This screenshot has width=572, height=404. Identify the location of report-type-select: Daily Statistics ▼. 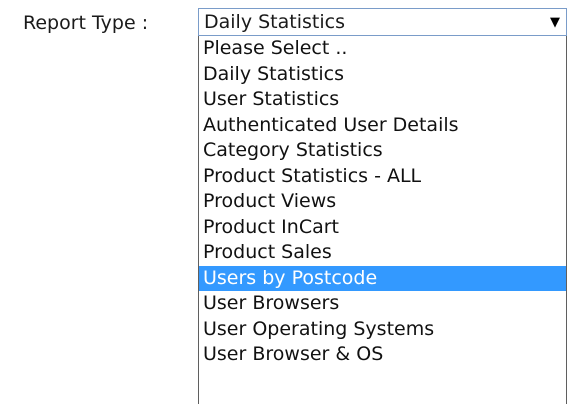
(382, 22).